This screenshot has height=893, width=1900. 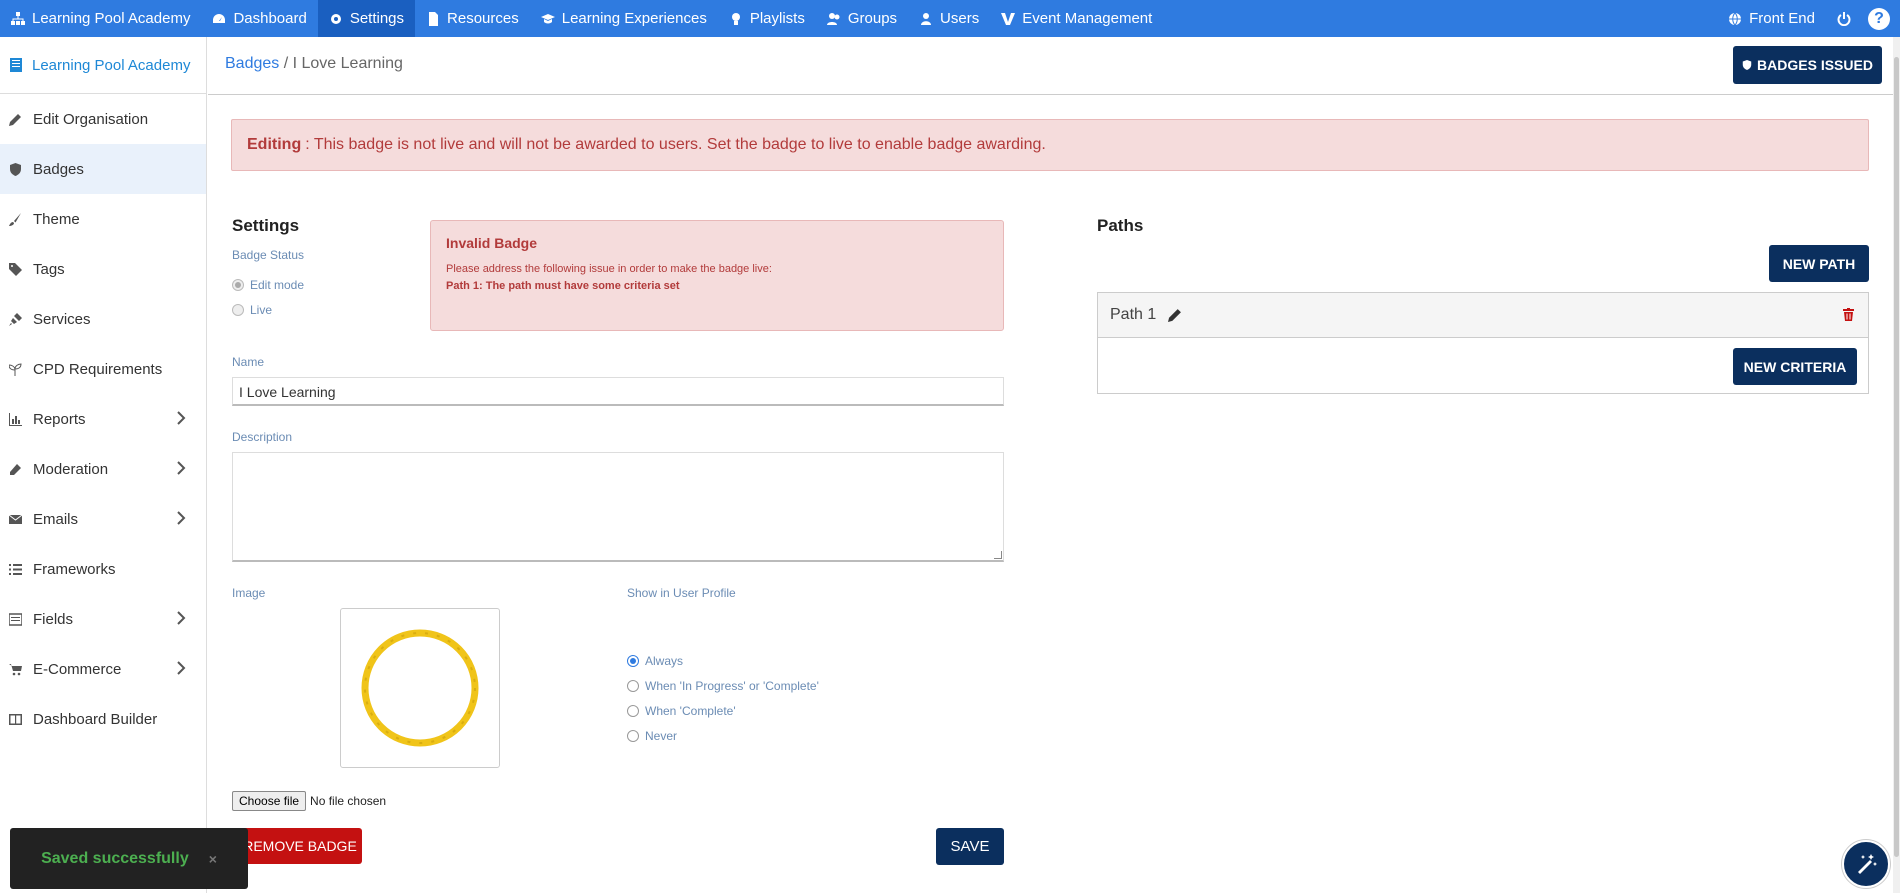 I want to click on user-icon, so click(x=926, y=18).